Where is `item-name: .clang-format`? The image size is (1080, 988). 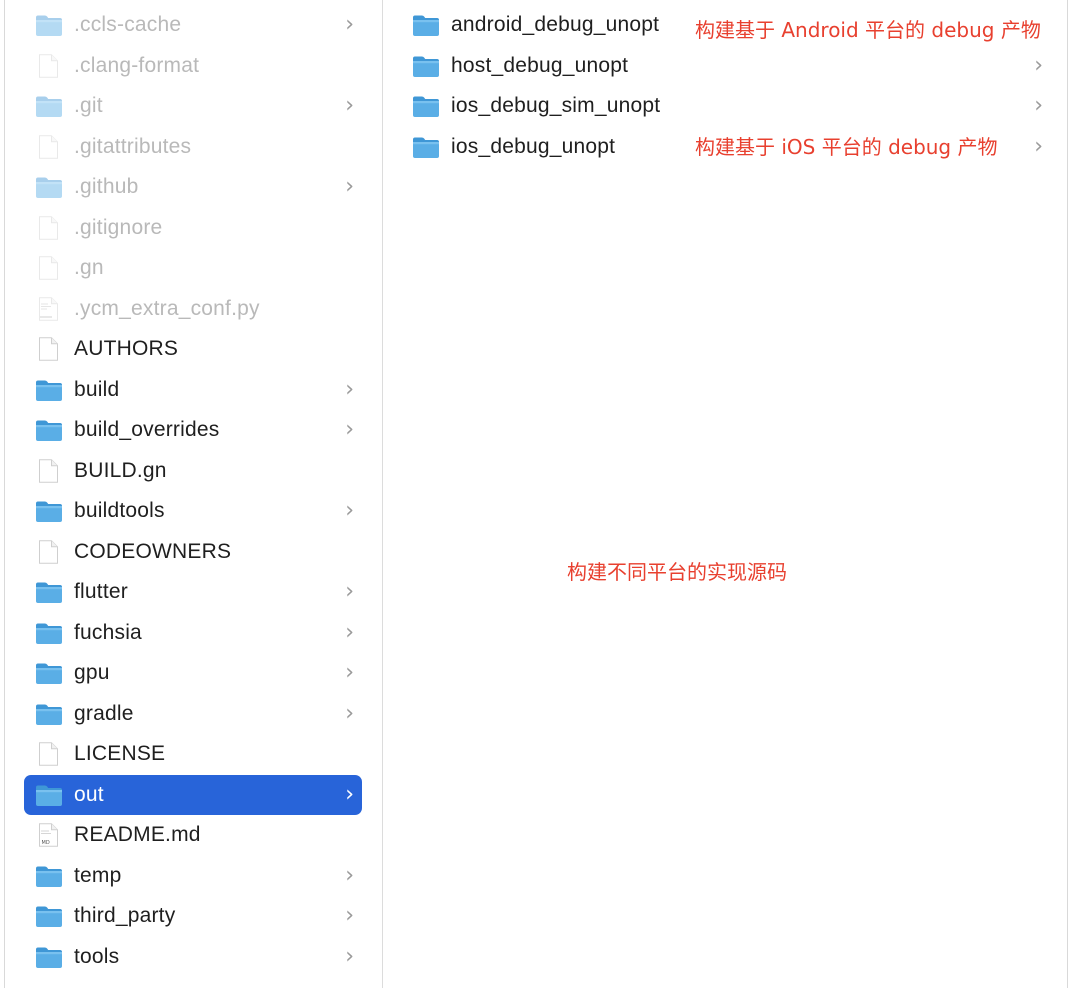 item-name: .clang-format is located at coordinates (137, 65).